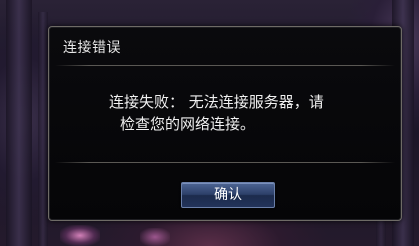  What do you see at coordinates (188, 124) in the screenshot?
I see `error-message-line-2: 检查您的网络连接。` at bounding box center [188, 124].